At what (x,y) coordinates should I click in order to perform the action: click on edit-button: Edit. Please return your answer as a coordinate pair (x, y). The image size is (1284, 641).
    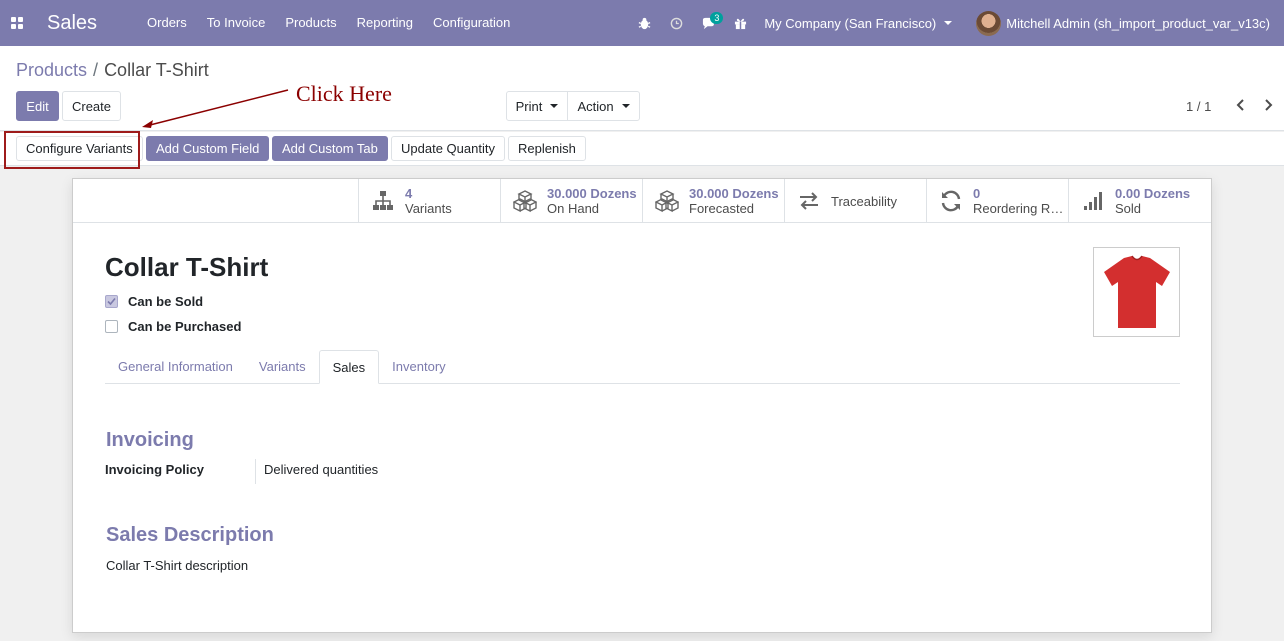
    Looking at the image, I should click on (37, 106).